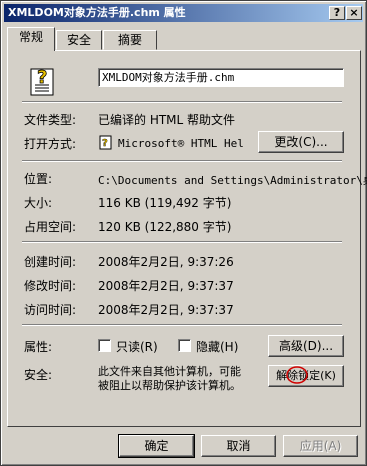 This screenshot has height=466, width=367. What do you see at coordinates (238, 446) in the screenshot?
I see `cancel-button: 取消` at bounding box center [238, 446].